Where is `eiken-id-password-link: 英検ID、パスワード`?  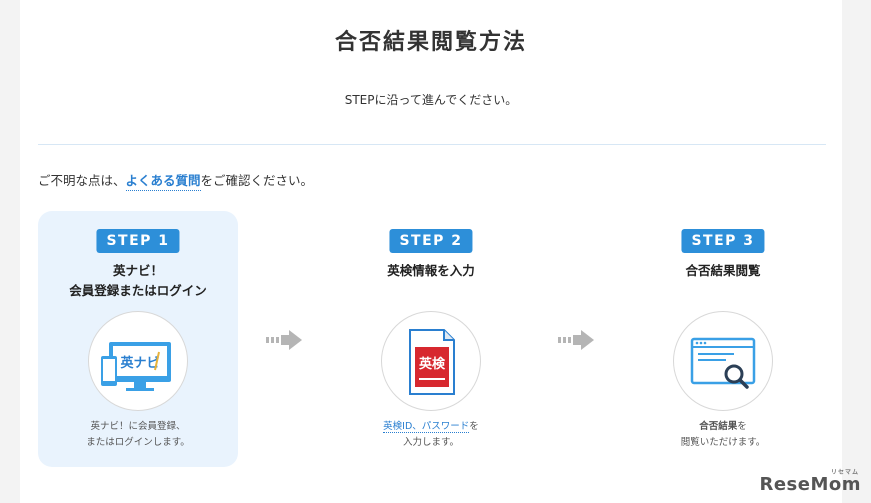 eiken-id-password-link: 英検ID、パスワード is located at coordinates (426, 427).